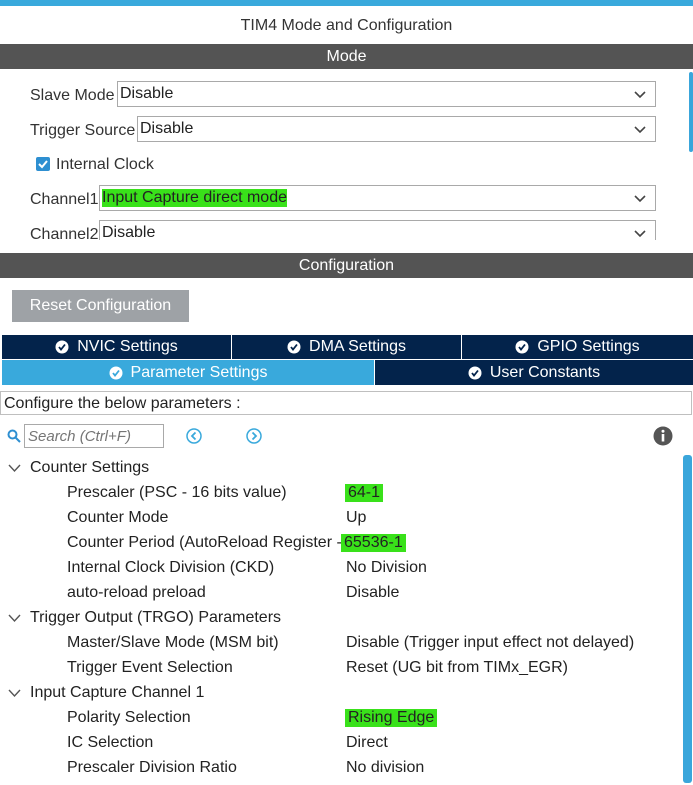 The width and height of the screenshot is (693, 785). I want to click on channel2-value: Disable, so click(129, 232).